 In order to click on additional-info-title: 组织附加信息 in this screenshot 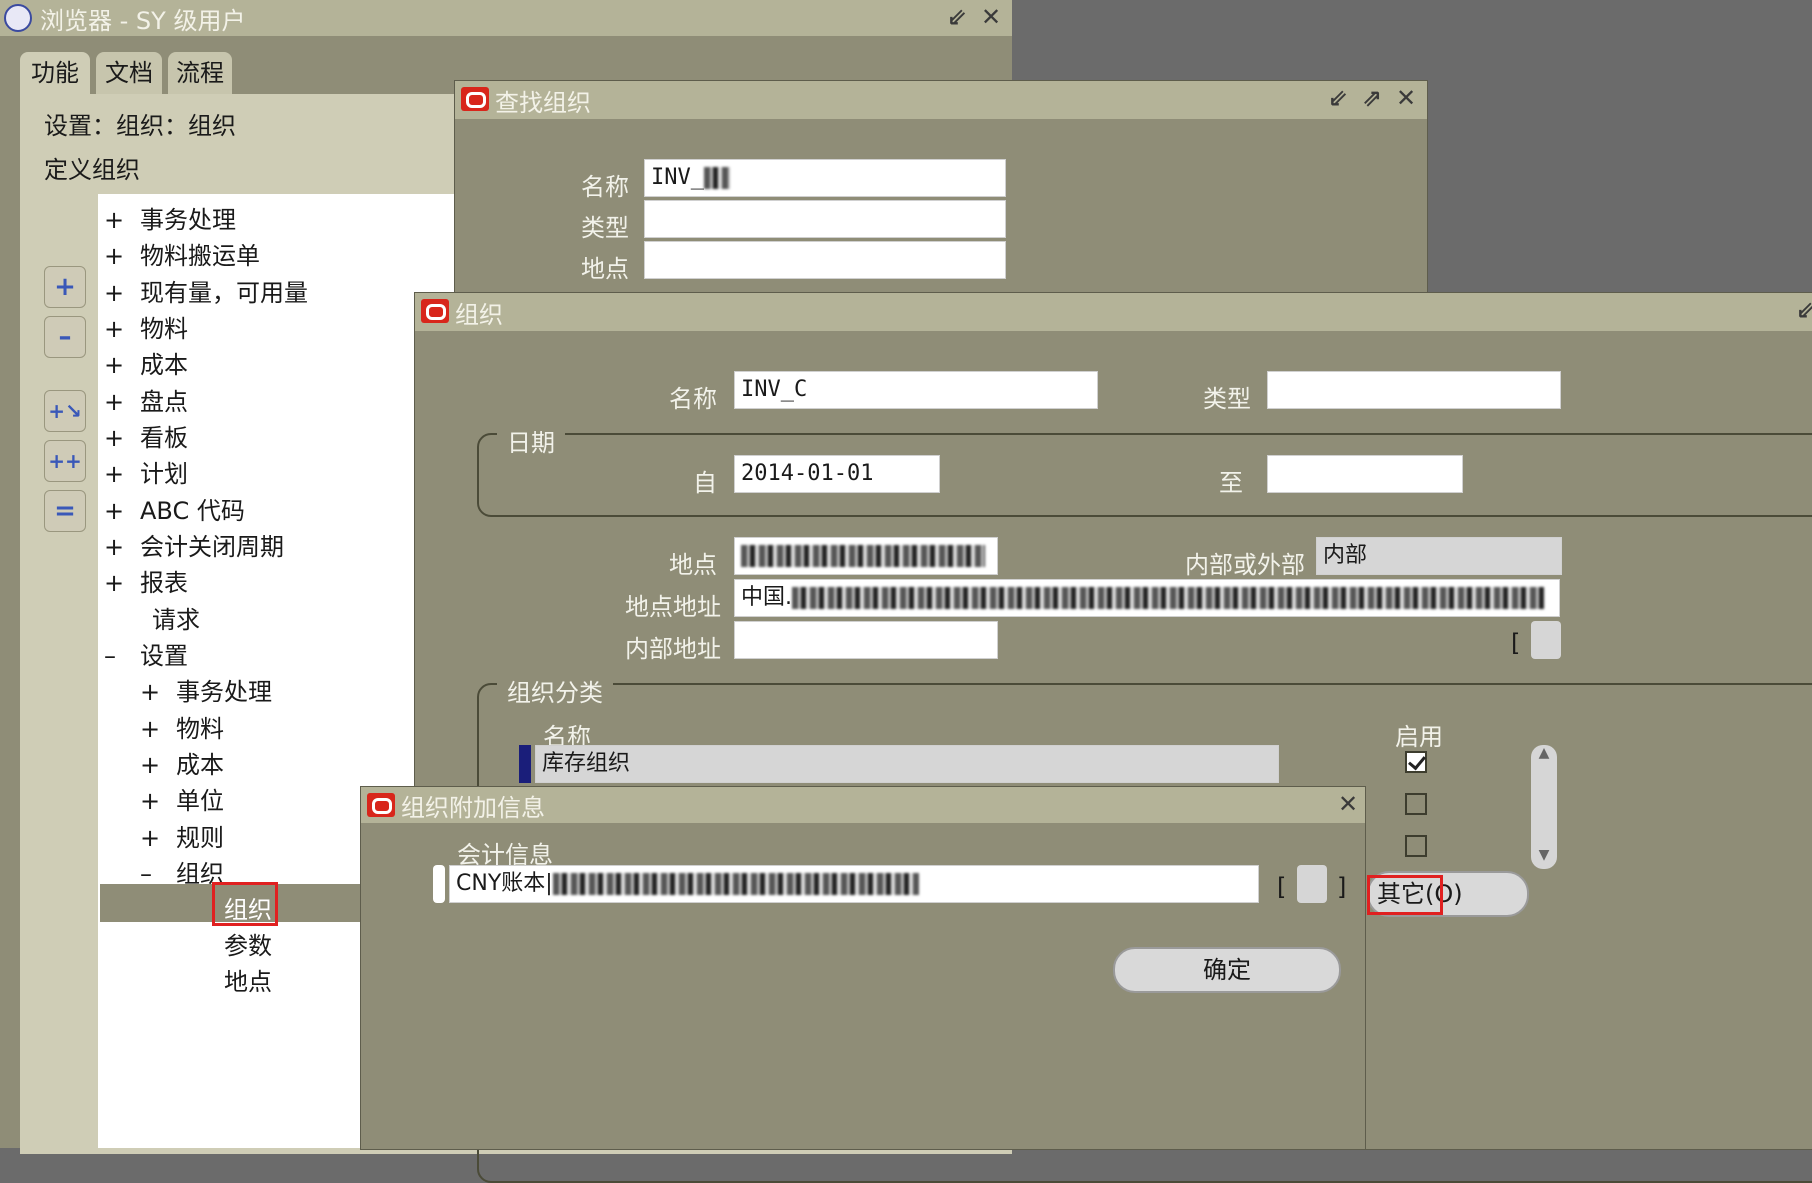, I will do `click(473, 807)`.